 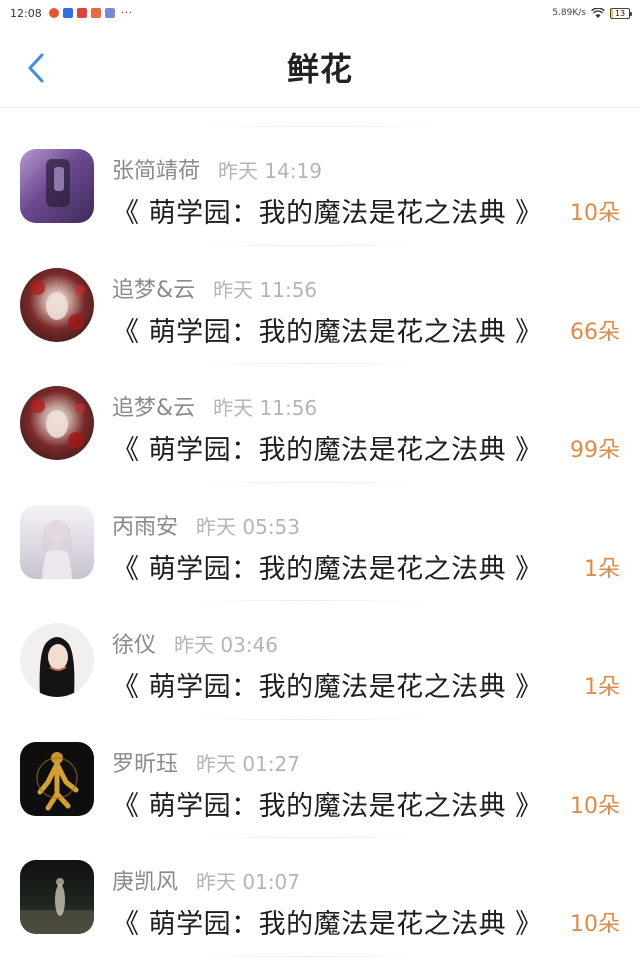 I want to click on back-button, so click(x=36, y=68).